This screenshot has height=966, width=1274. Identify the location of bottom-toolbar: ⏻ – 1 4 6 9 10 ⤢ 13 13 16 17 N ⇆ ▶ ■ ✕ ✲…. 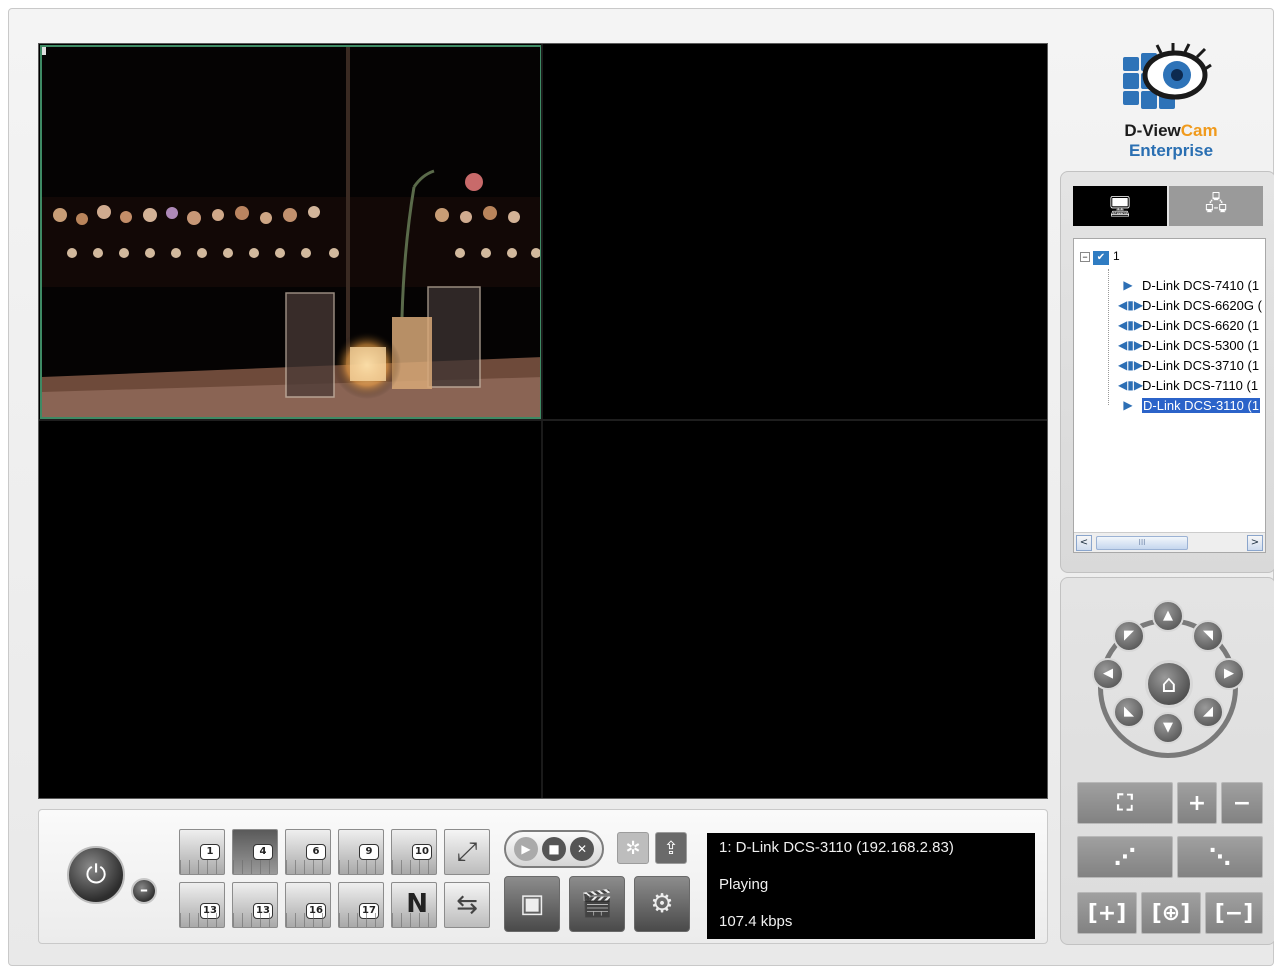
(543, 876).